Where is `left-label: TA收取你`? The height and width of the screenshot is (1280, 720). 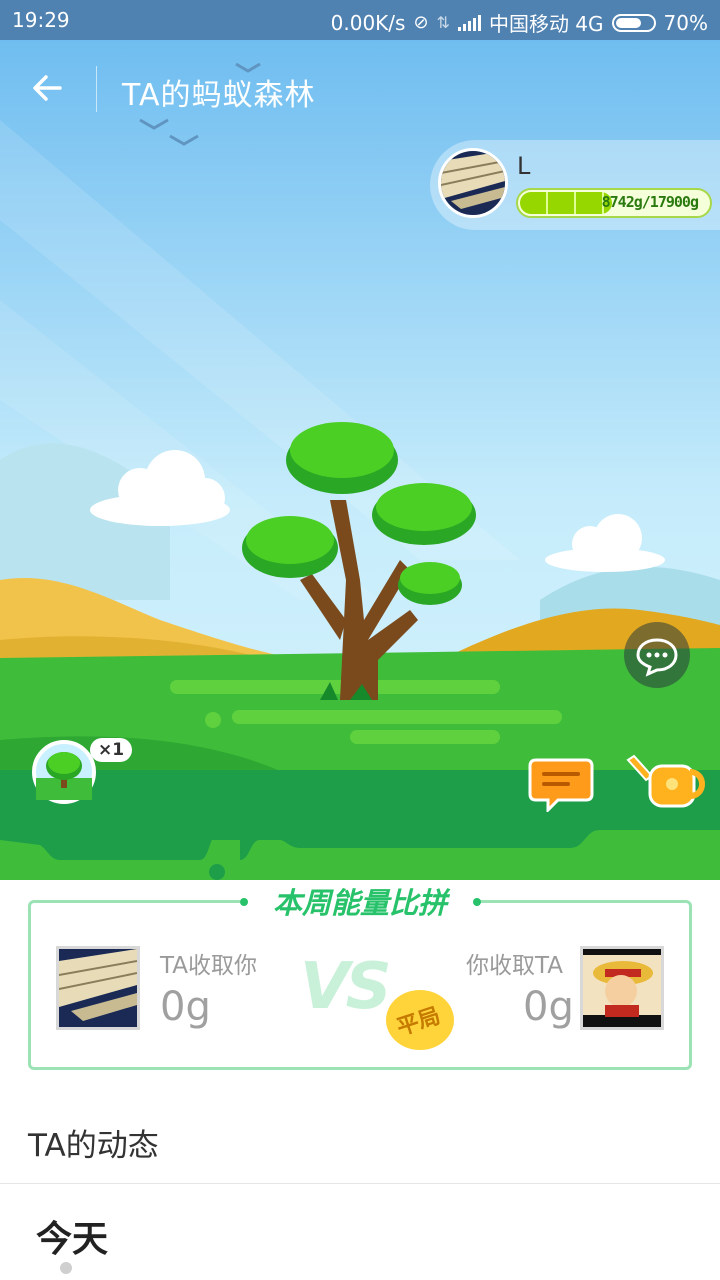 left-label: TA收取你 is located at coordinates (208, 966).